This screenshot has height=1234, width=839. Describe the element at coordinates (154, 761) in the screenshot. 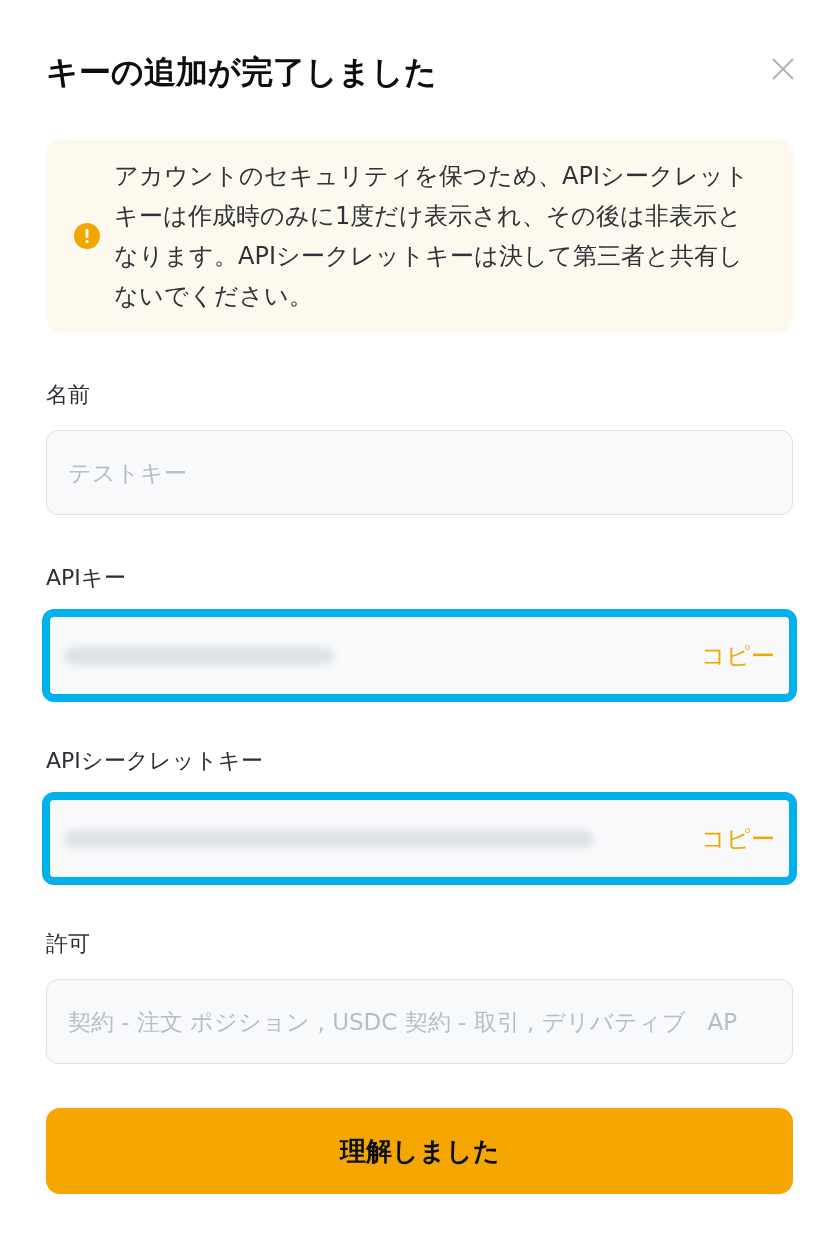

I see `field-label: APIシークレットキー` at that location.